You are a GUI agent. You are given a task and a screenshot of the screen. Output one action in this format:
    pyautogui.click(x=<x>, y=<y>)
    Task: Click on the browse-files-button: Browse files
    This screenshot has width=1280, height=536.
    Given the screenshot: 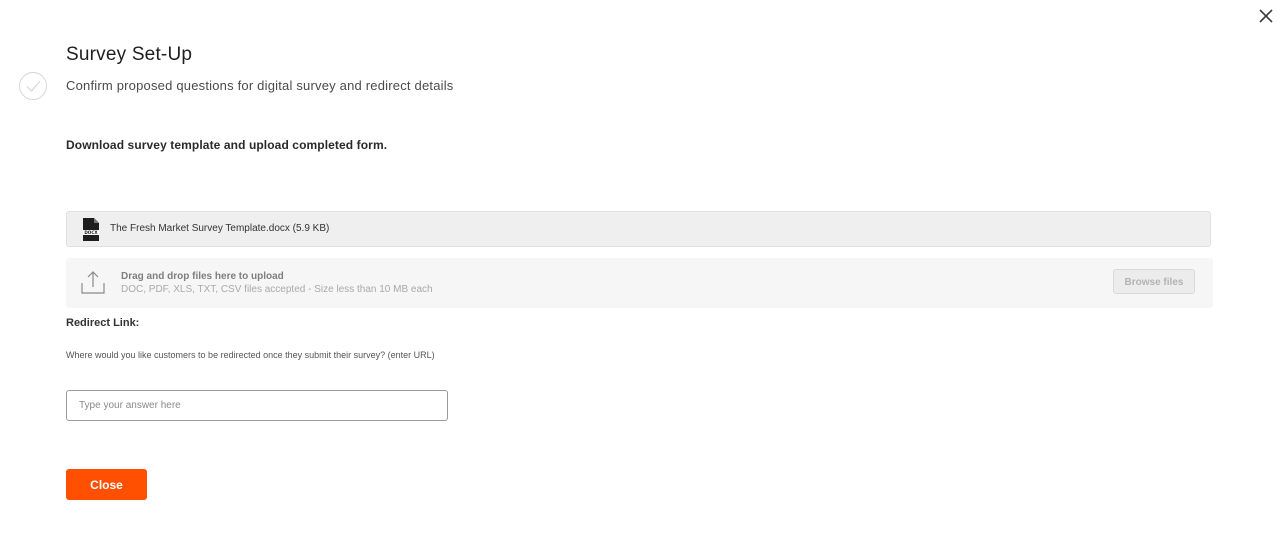 What is the action you would take?
    pyautogui.click(x=1154, y=281)
    